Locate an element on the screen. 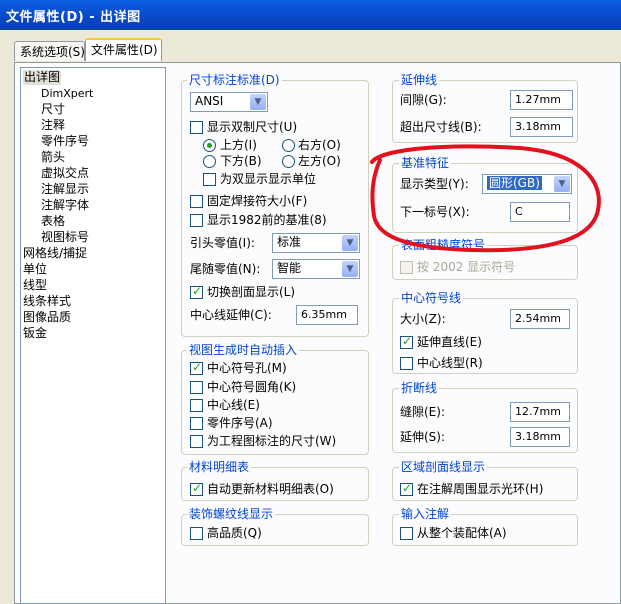 This screenshot has width=621, height=604. tree-item-line-font: 线型 is located at coordinates (35, 285).